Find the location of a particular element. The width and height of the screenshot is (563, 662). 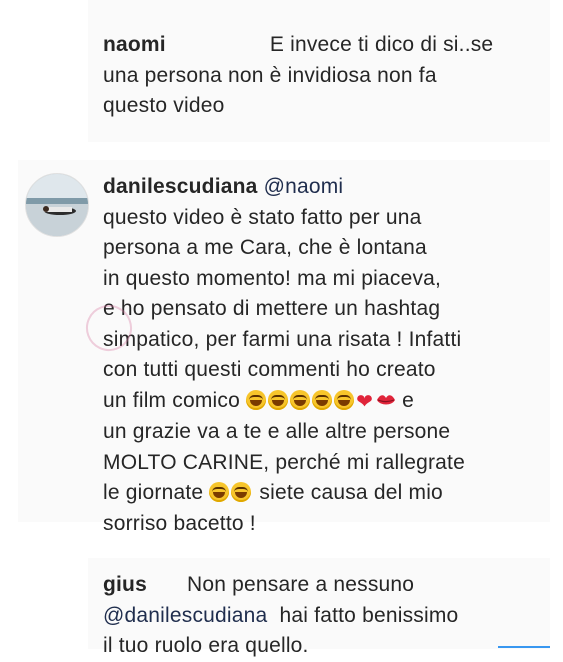

comment-text: in questo momento! ma mi piaceva, is located at coordinates (272, 278).